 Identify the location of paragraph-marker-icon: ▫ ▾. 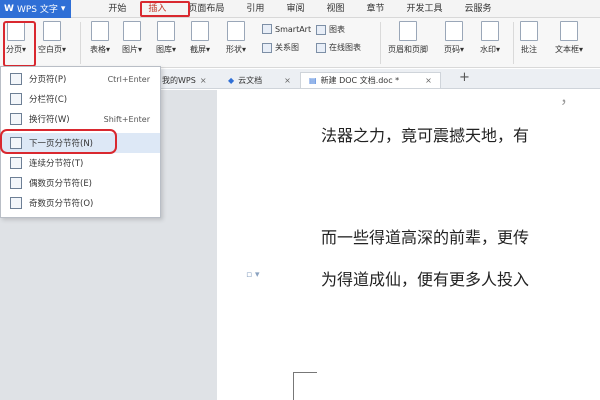
(252, 275).